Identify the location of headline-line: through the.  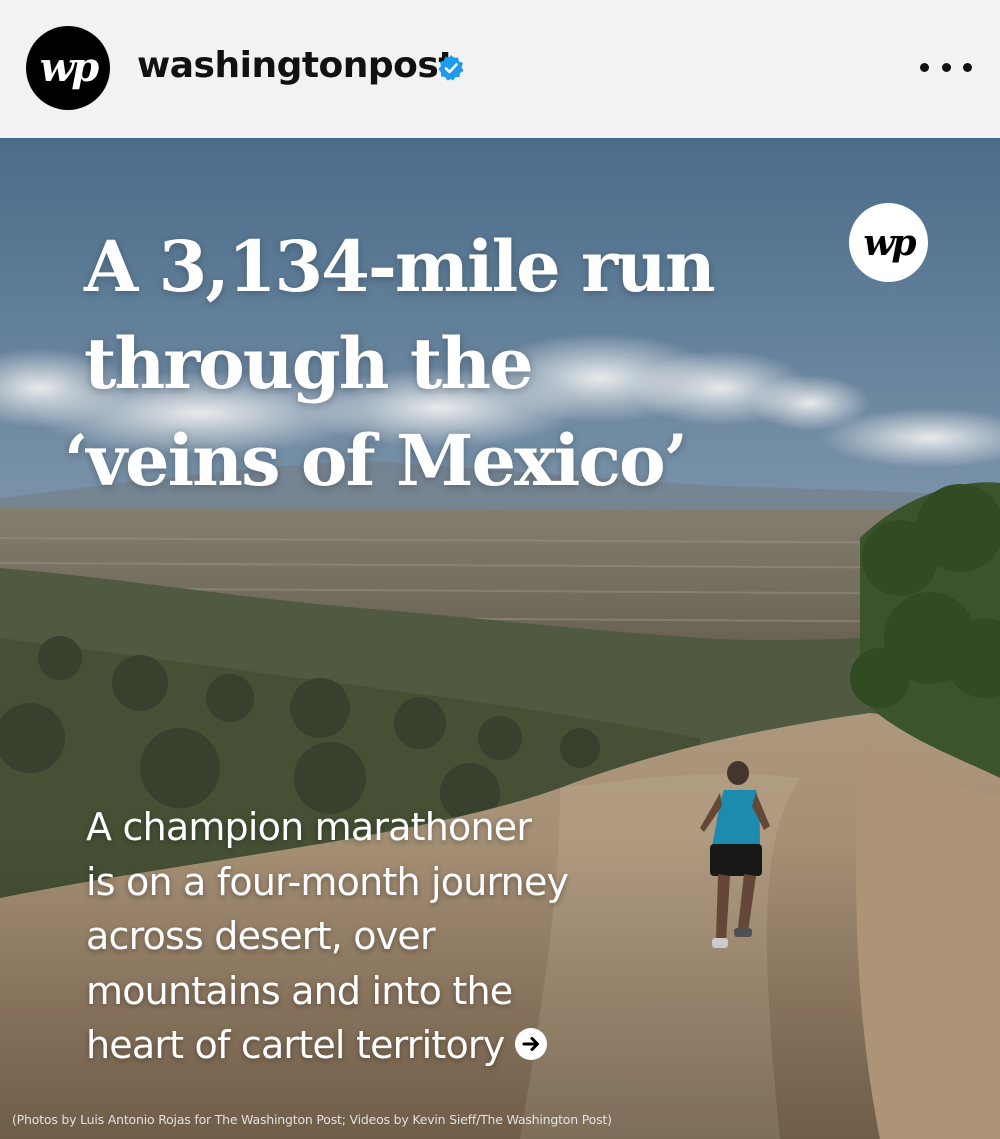
(309, 363).